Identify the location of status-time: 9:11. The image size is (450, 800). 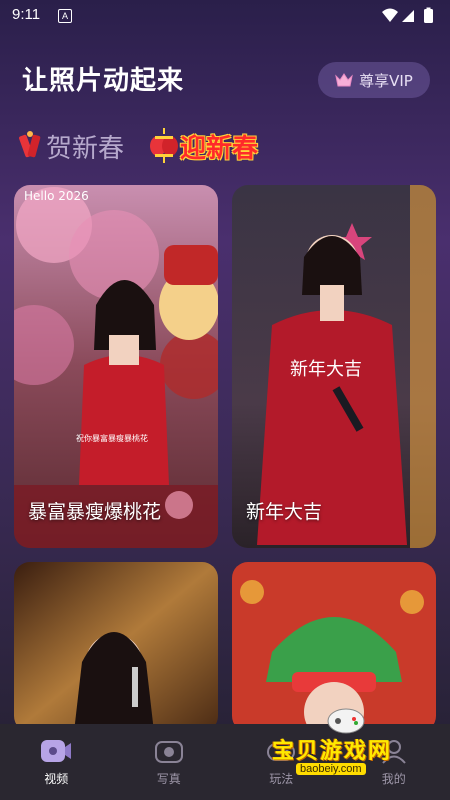
(26, 14).